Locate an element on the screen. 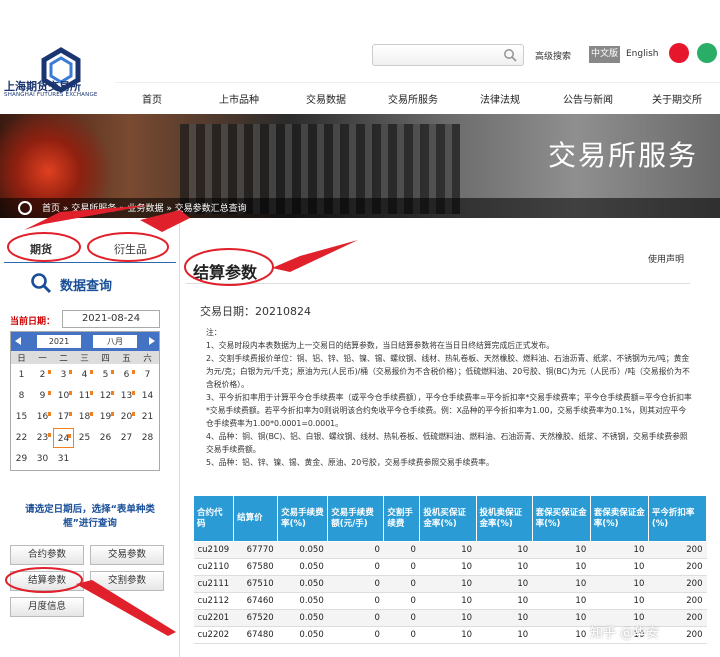  breadcrumb: 首页 » 交易所服务 » 业务数据 » 交易参数汇总查询 is located at coordinates (144, 207).